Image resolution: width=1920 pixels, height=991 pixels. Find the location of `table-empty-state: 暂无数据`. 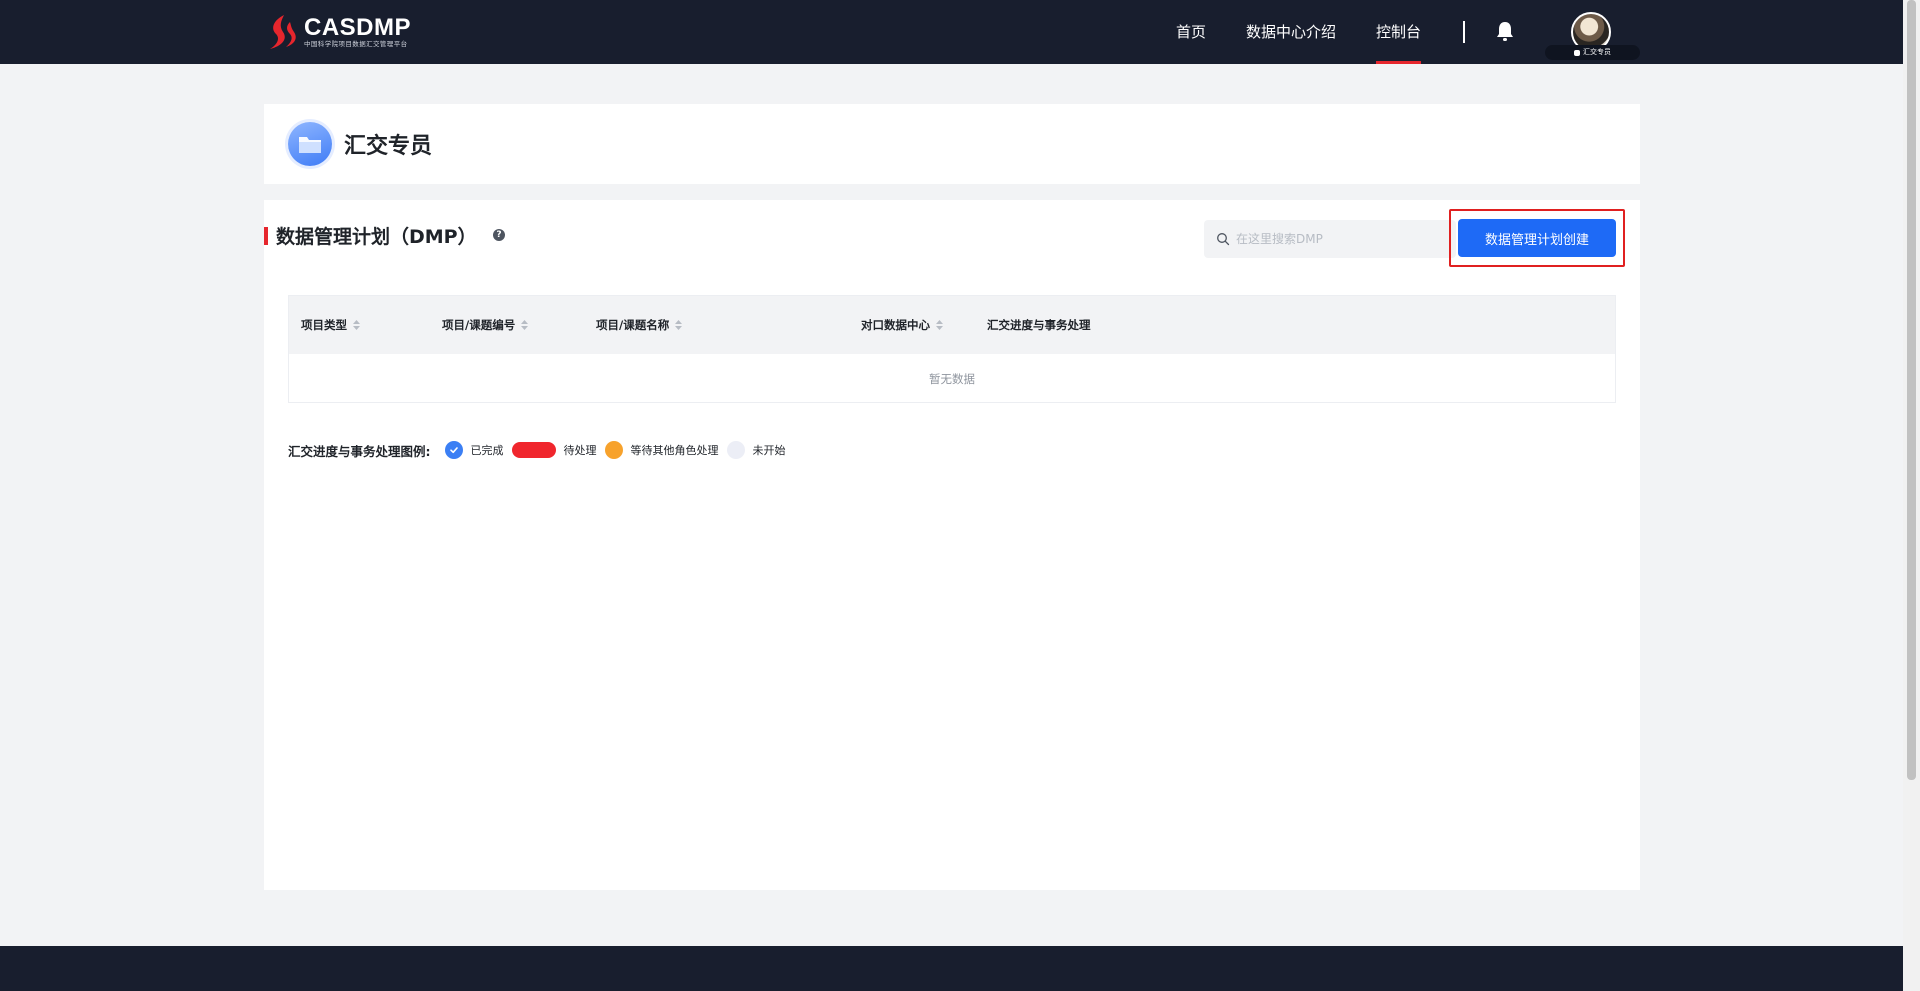

table-empty-state: 暂无数据 is located at coordinates (952, 379).